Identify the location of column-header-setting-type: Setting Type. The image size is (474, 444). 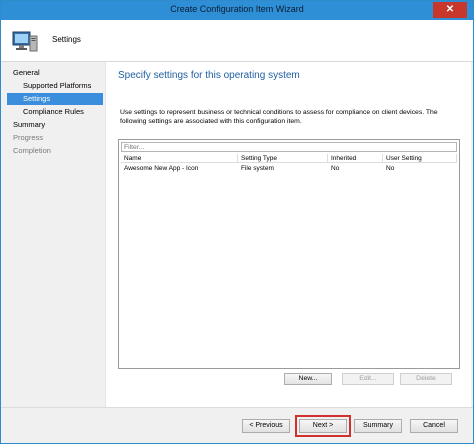
(283, 158).